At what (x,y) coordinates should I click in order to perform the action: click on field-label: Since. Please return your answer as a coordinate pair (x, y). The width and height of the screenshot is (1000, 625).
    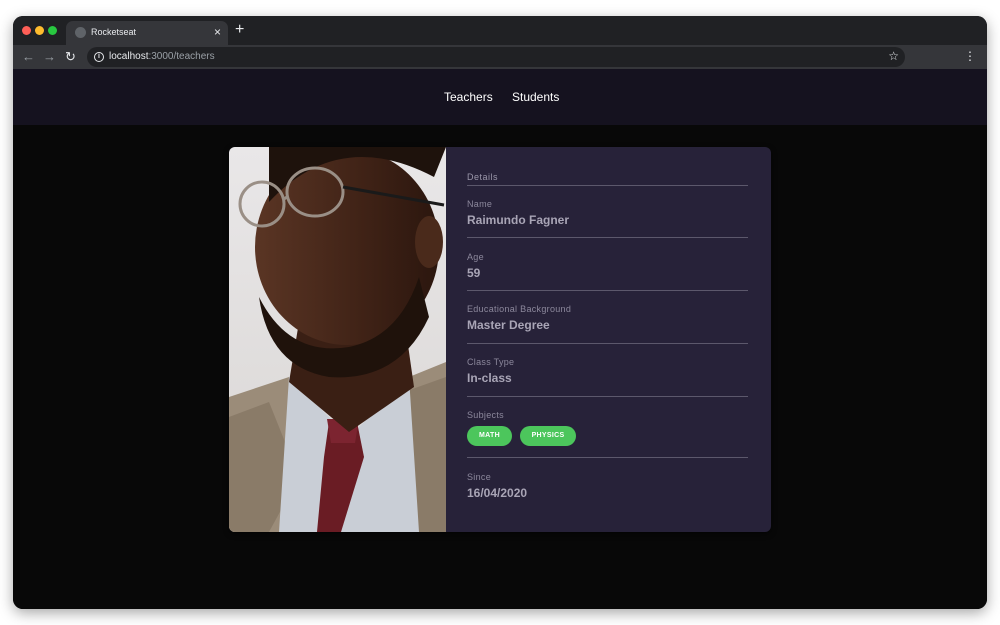
    Looking at the image, I should click on (479, 477).